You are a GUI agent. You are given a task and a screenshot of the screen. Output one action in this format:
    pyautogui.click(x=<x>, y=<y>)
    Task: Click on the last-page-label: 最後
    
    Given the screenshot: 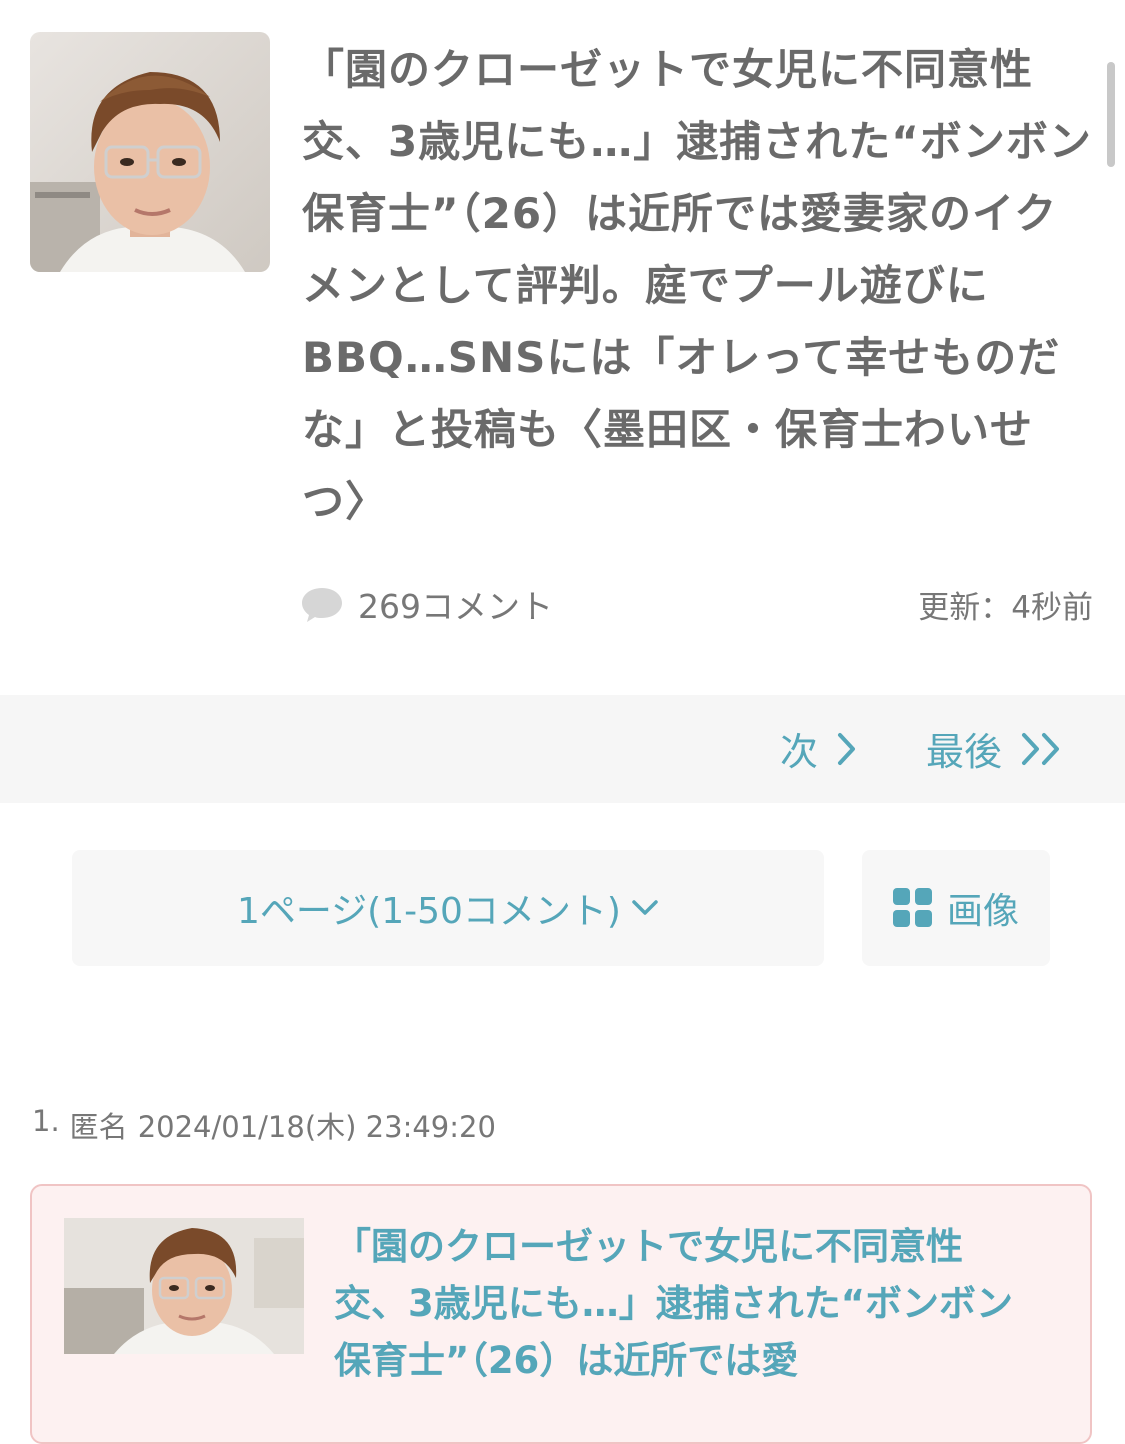 What is the action you would take?
    pyautogui.click(x=964, y=752)
    